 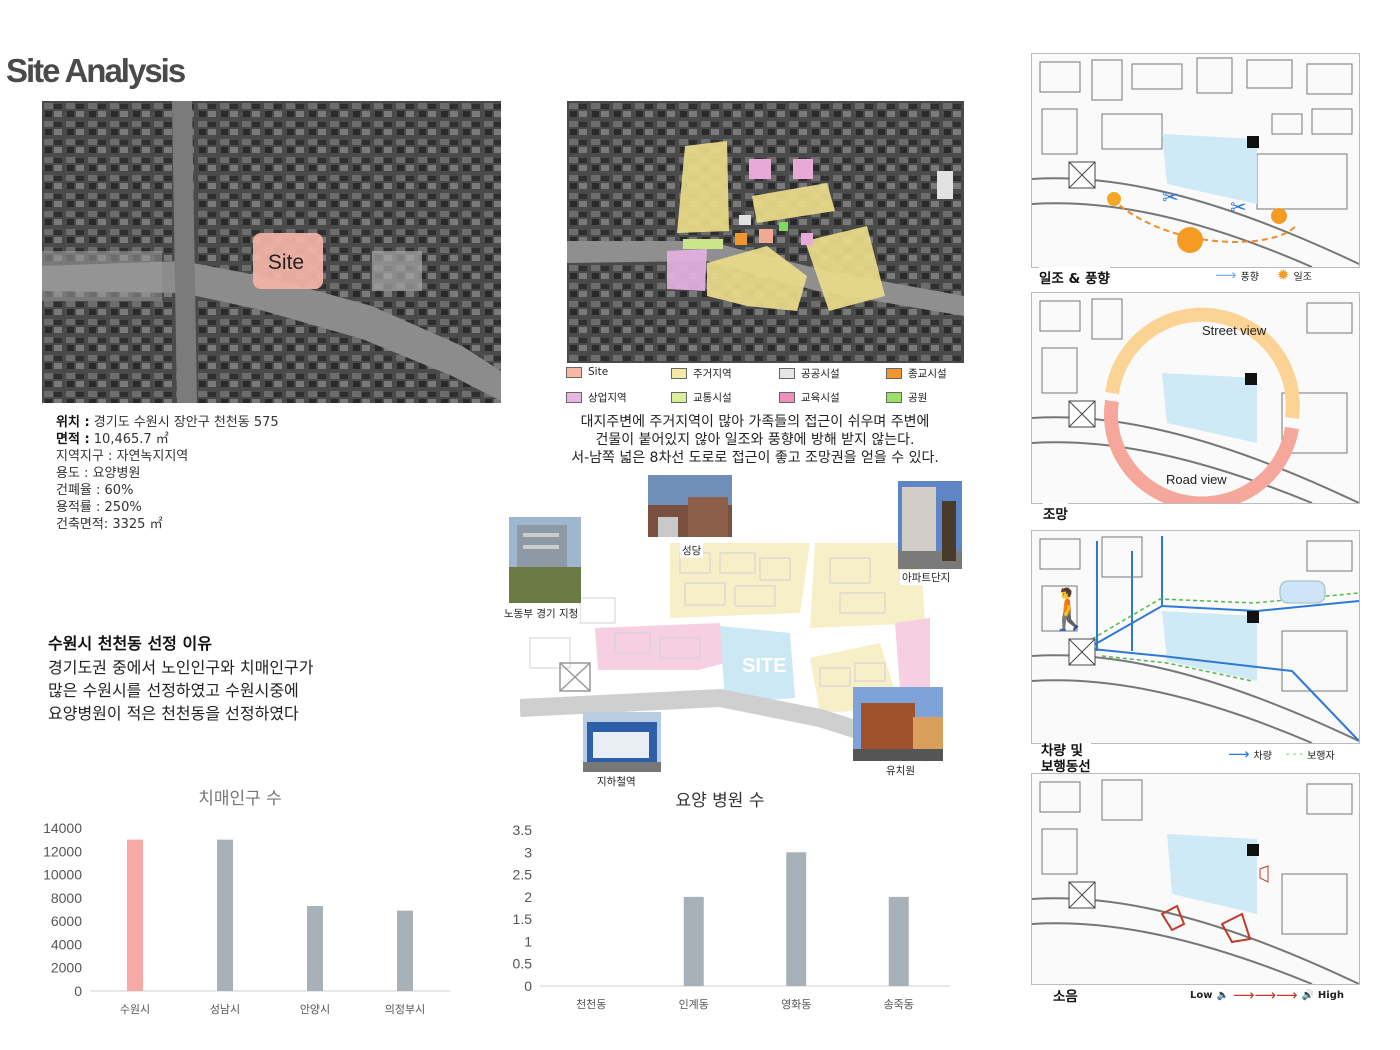 I want to click on noise-arrow-icon: ⟶⟶⟶, so click(x=1265, y=995).